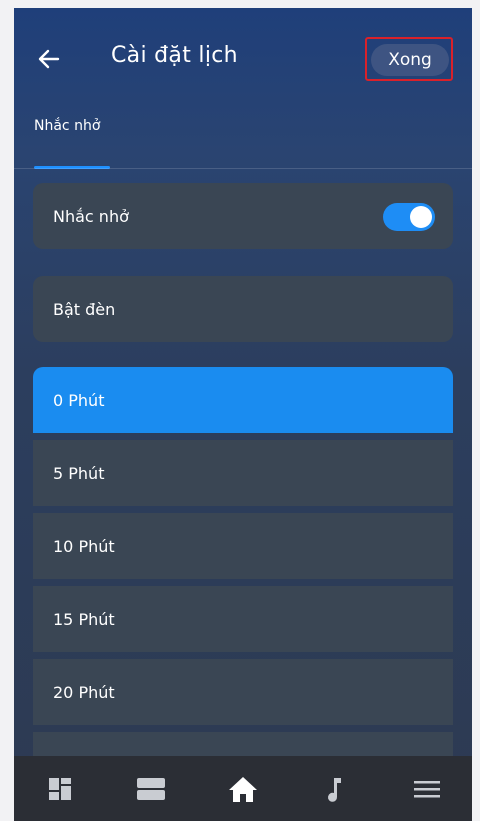 This screenshot has height=821, width=480. What do you see at coordinates (243, 400) in the screenshot?
I see `option-0-minutes: 0 Phút` at bounding box center [243, 400].